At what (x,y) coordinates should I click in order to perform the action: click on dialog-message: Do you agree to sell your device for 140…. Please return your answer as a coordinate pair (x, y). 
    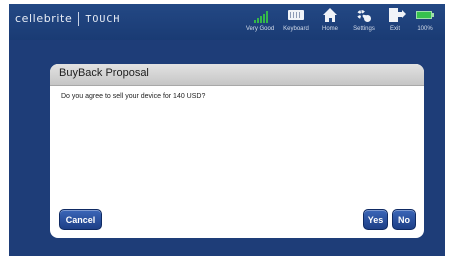
    Looking at the image, I should click on (133, 96).